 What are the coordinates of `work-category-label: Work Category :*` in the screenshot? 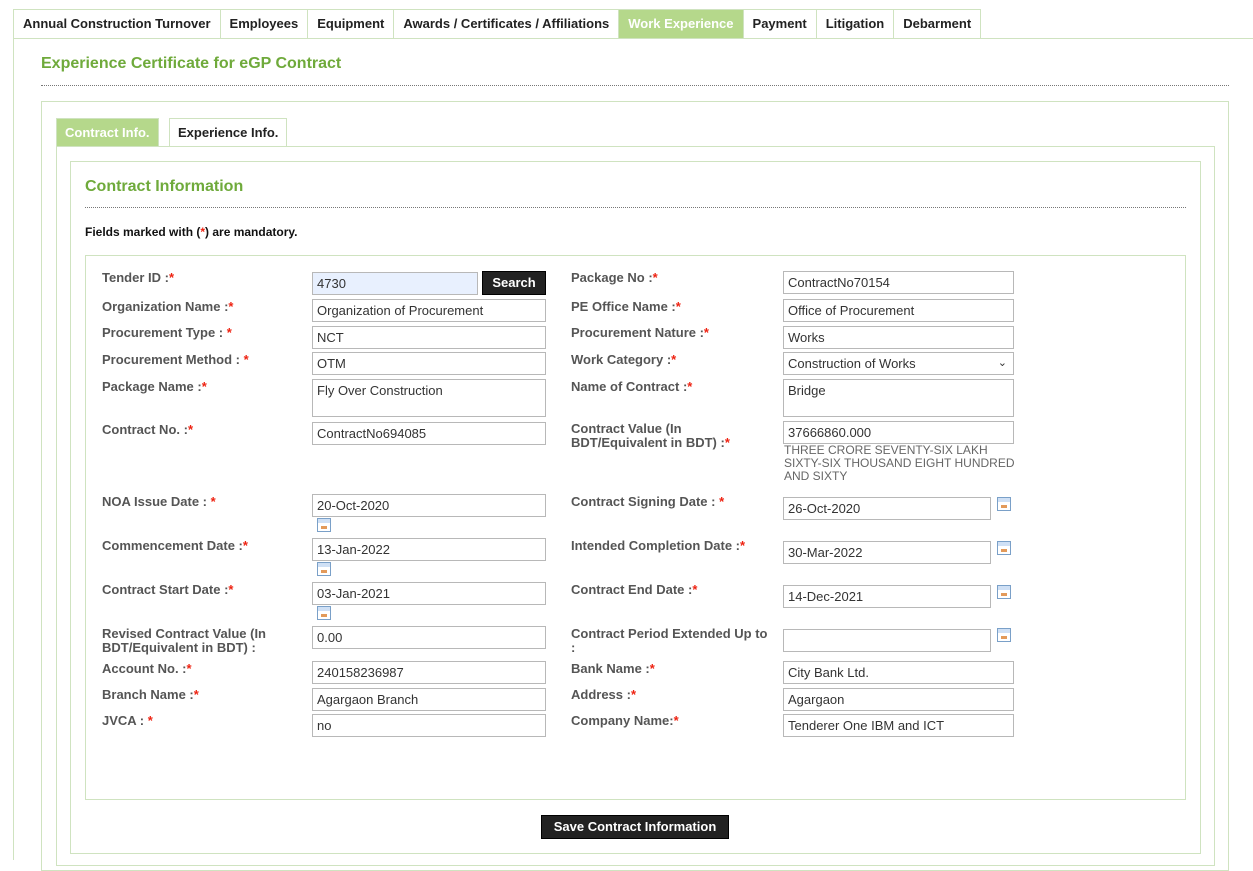 It's located at (624, 359).